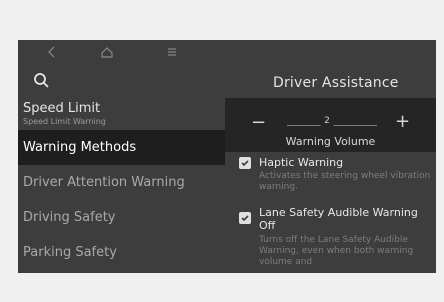  Describe the element at coordinates (80, 147) in the screenshot. I see `menu-item-label: Warning Methods` at that location.